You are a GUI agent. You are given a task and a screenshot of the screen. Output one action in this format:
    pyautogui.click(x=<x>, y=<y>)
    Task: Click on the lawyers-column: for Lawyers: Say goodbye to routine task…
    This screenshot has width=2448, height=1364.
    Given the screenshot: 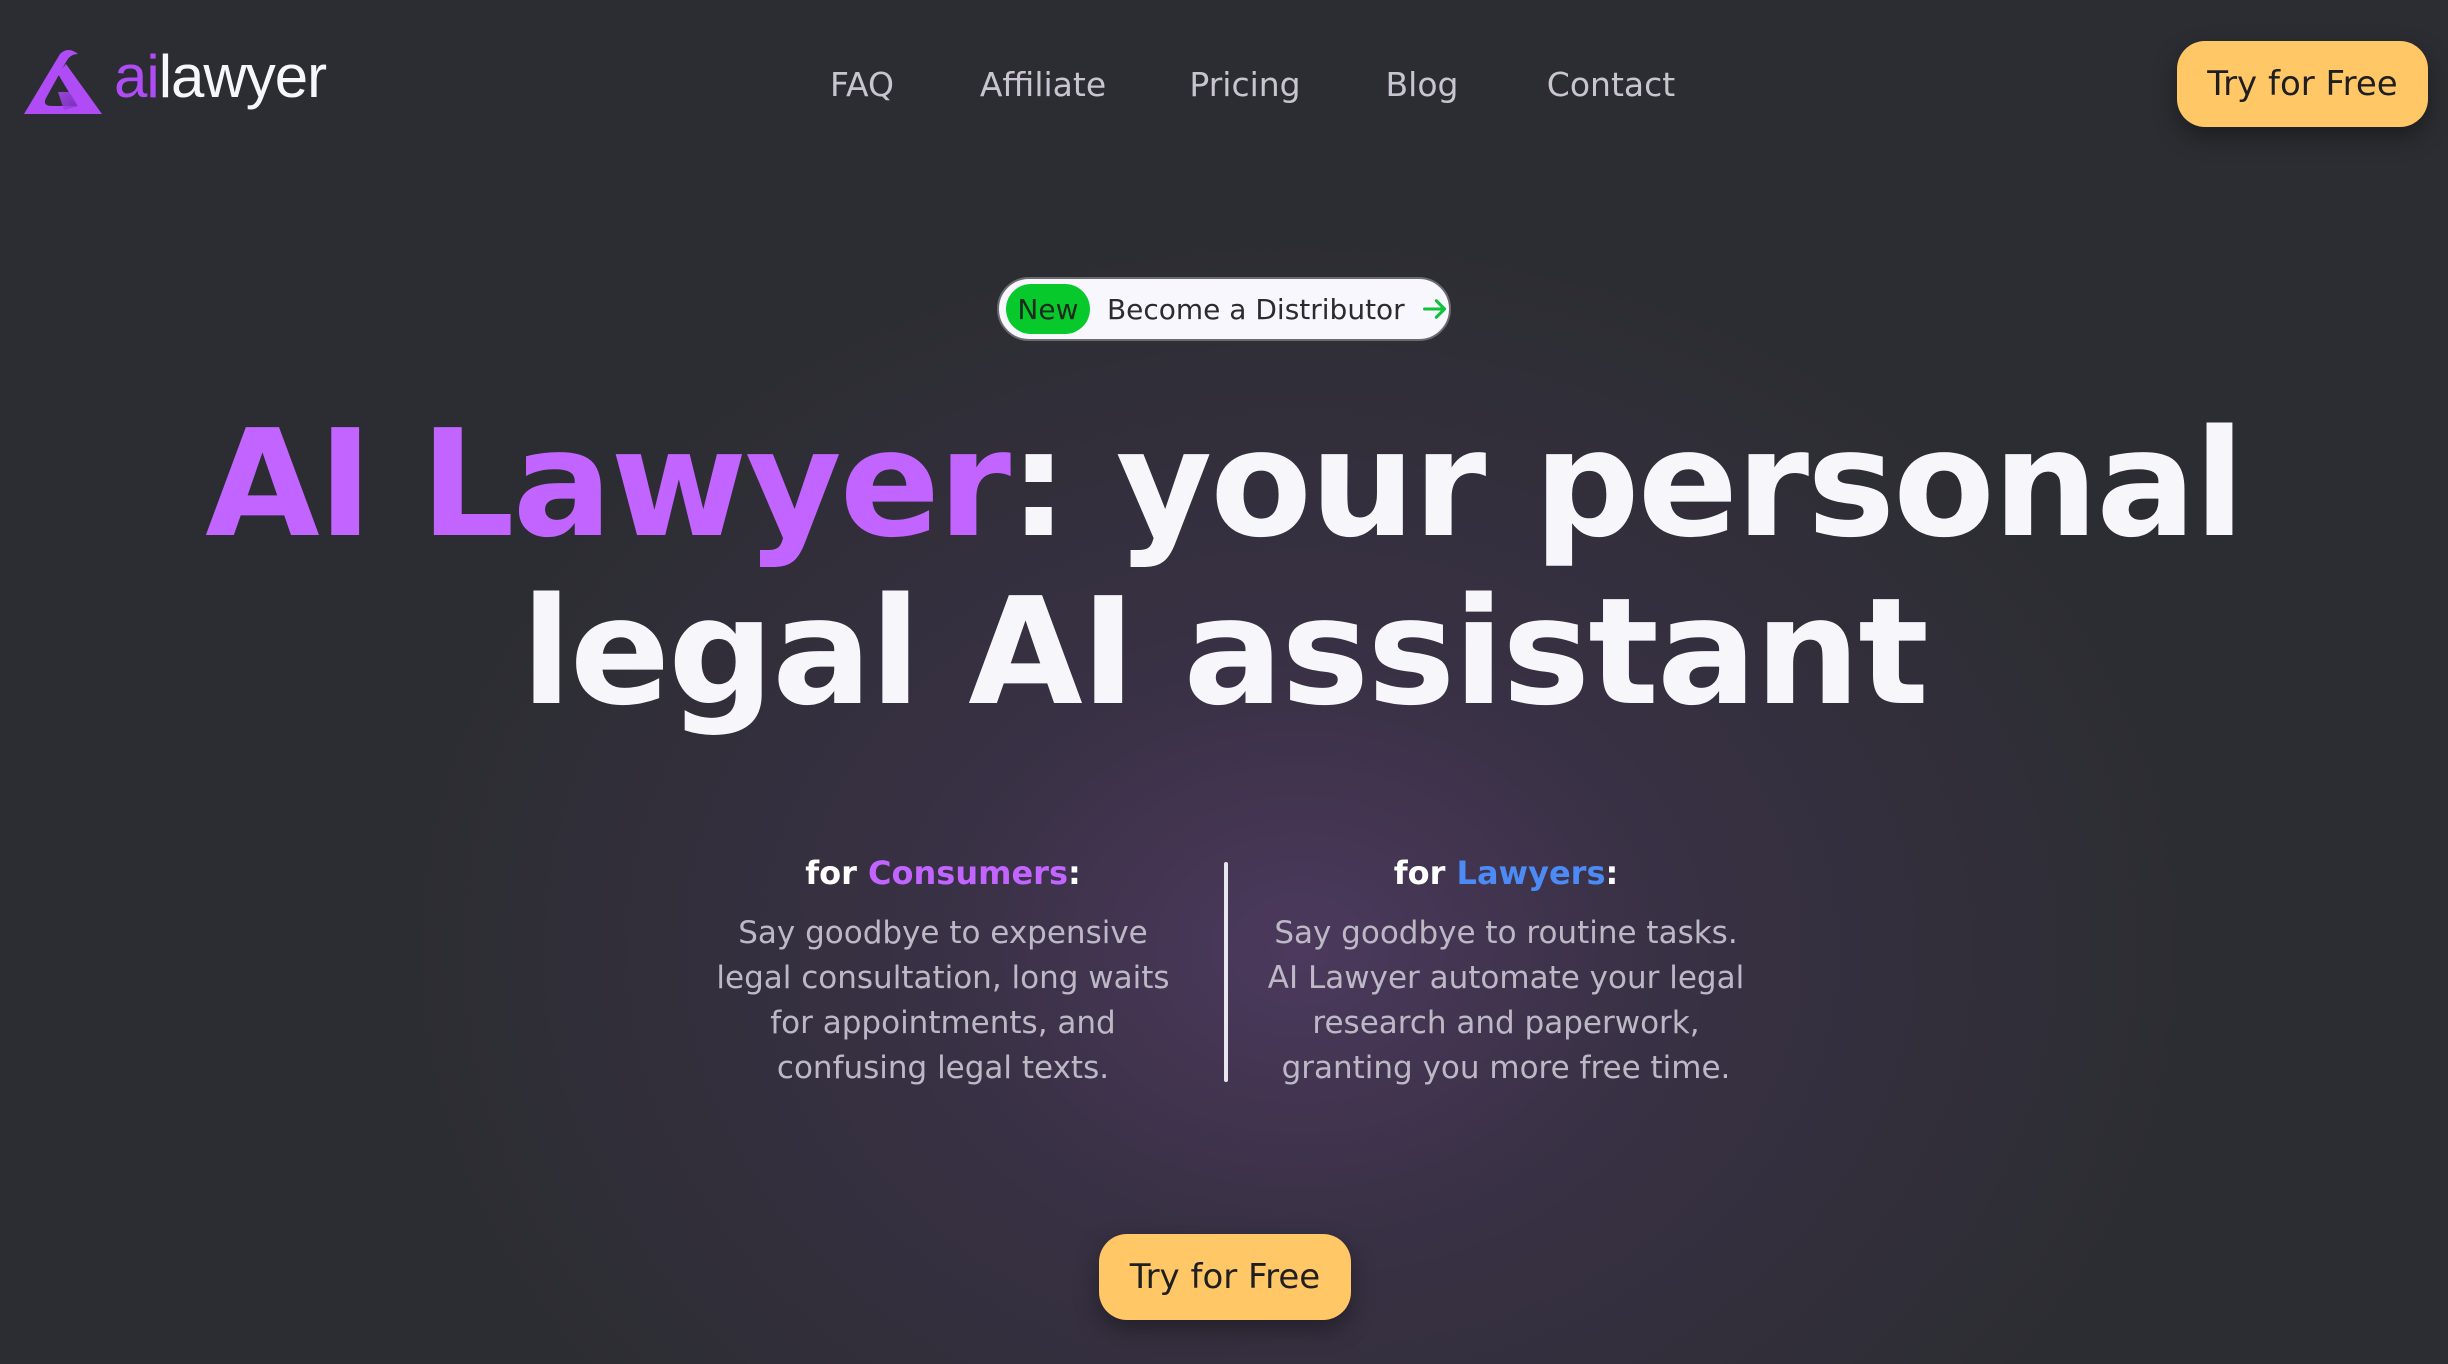 What is the action you would take?
    pyautogui.click(x=1506, y=968)
    